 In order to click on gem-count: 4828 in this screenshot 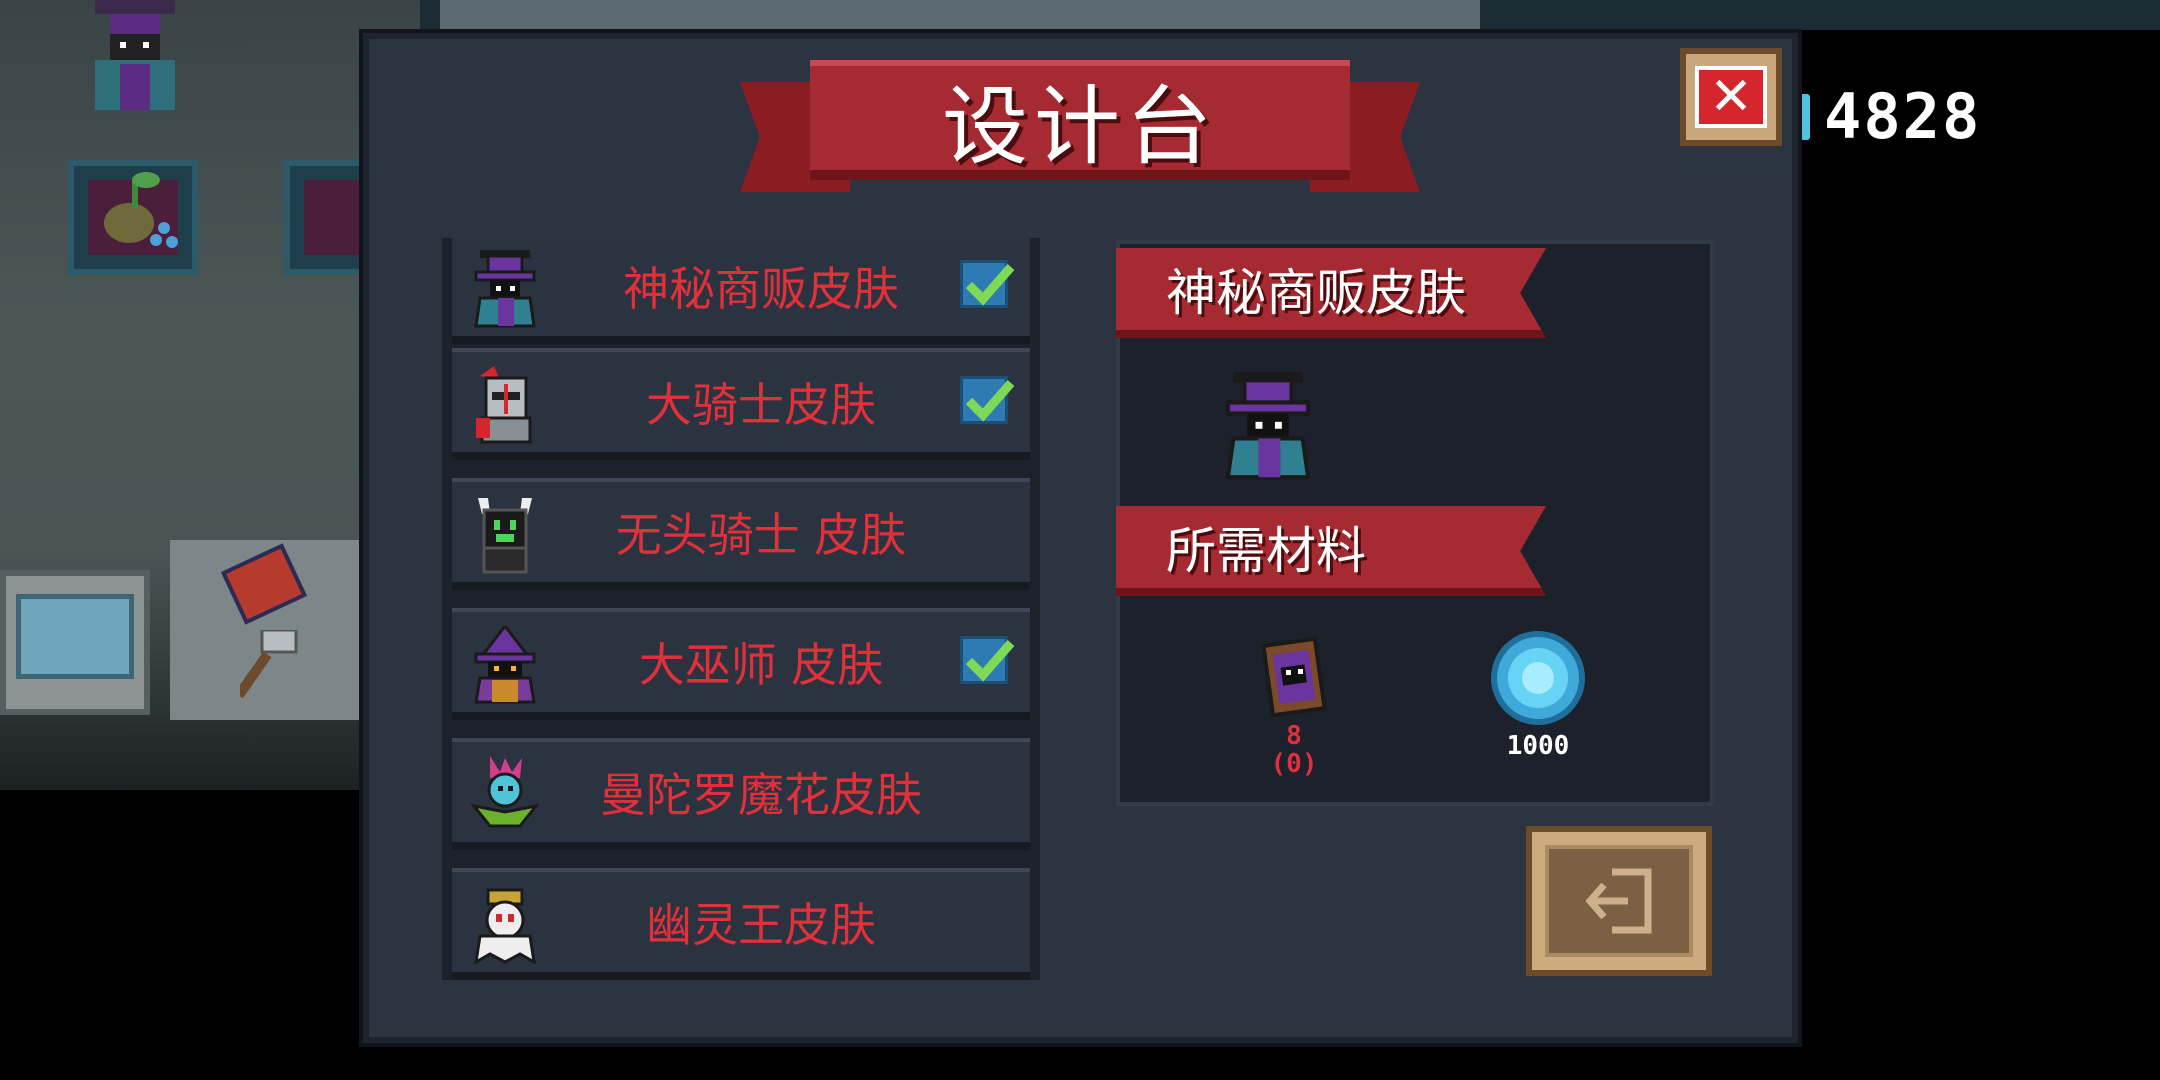, I will do `click(1903, 116)`.